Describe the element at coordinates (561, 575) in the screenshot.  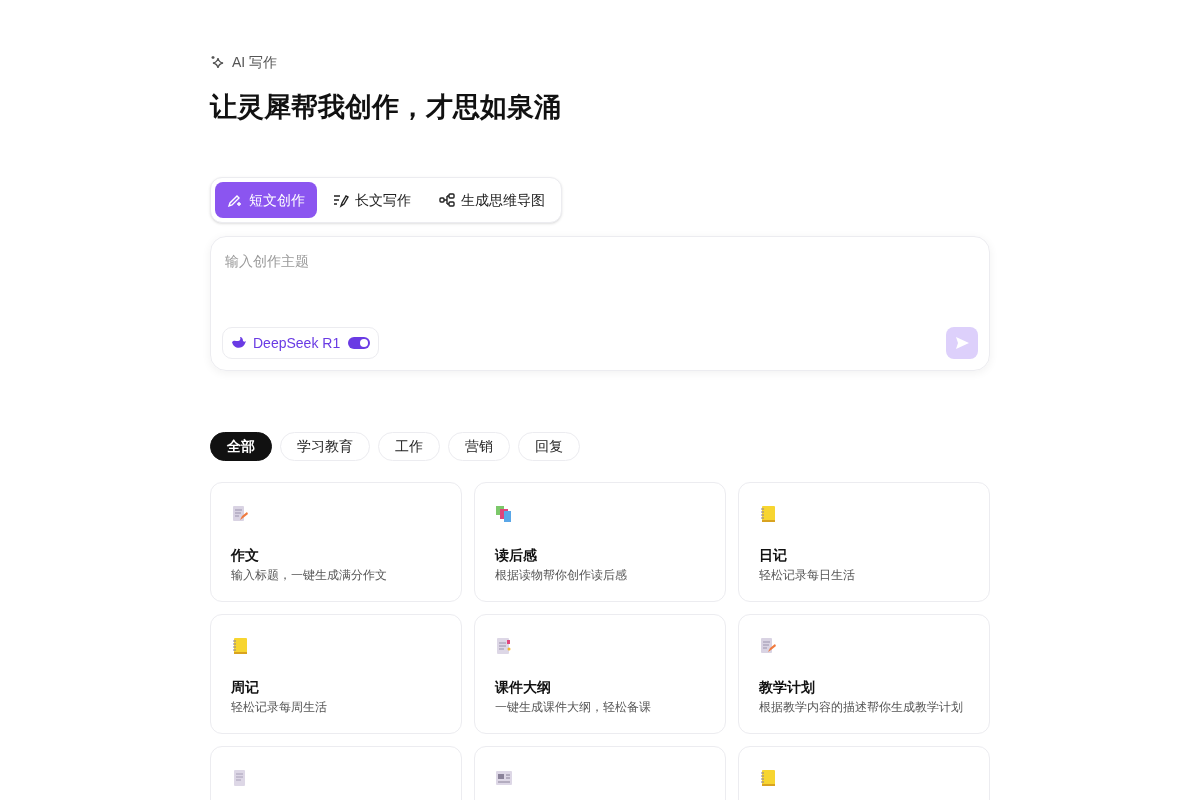
I see `card-description: 根据读物帮你创作读后感` at that location.